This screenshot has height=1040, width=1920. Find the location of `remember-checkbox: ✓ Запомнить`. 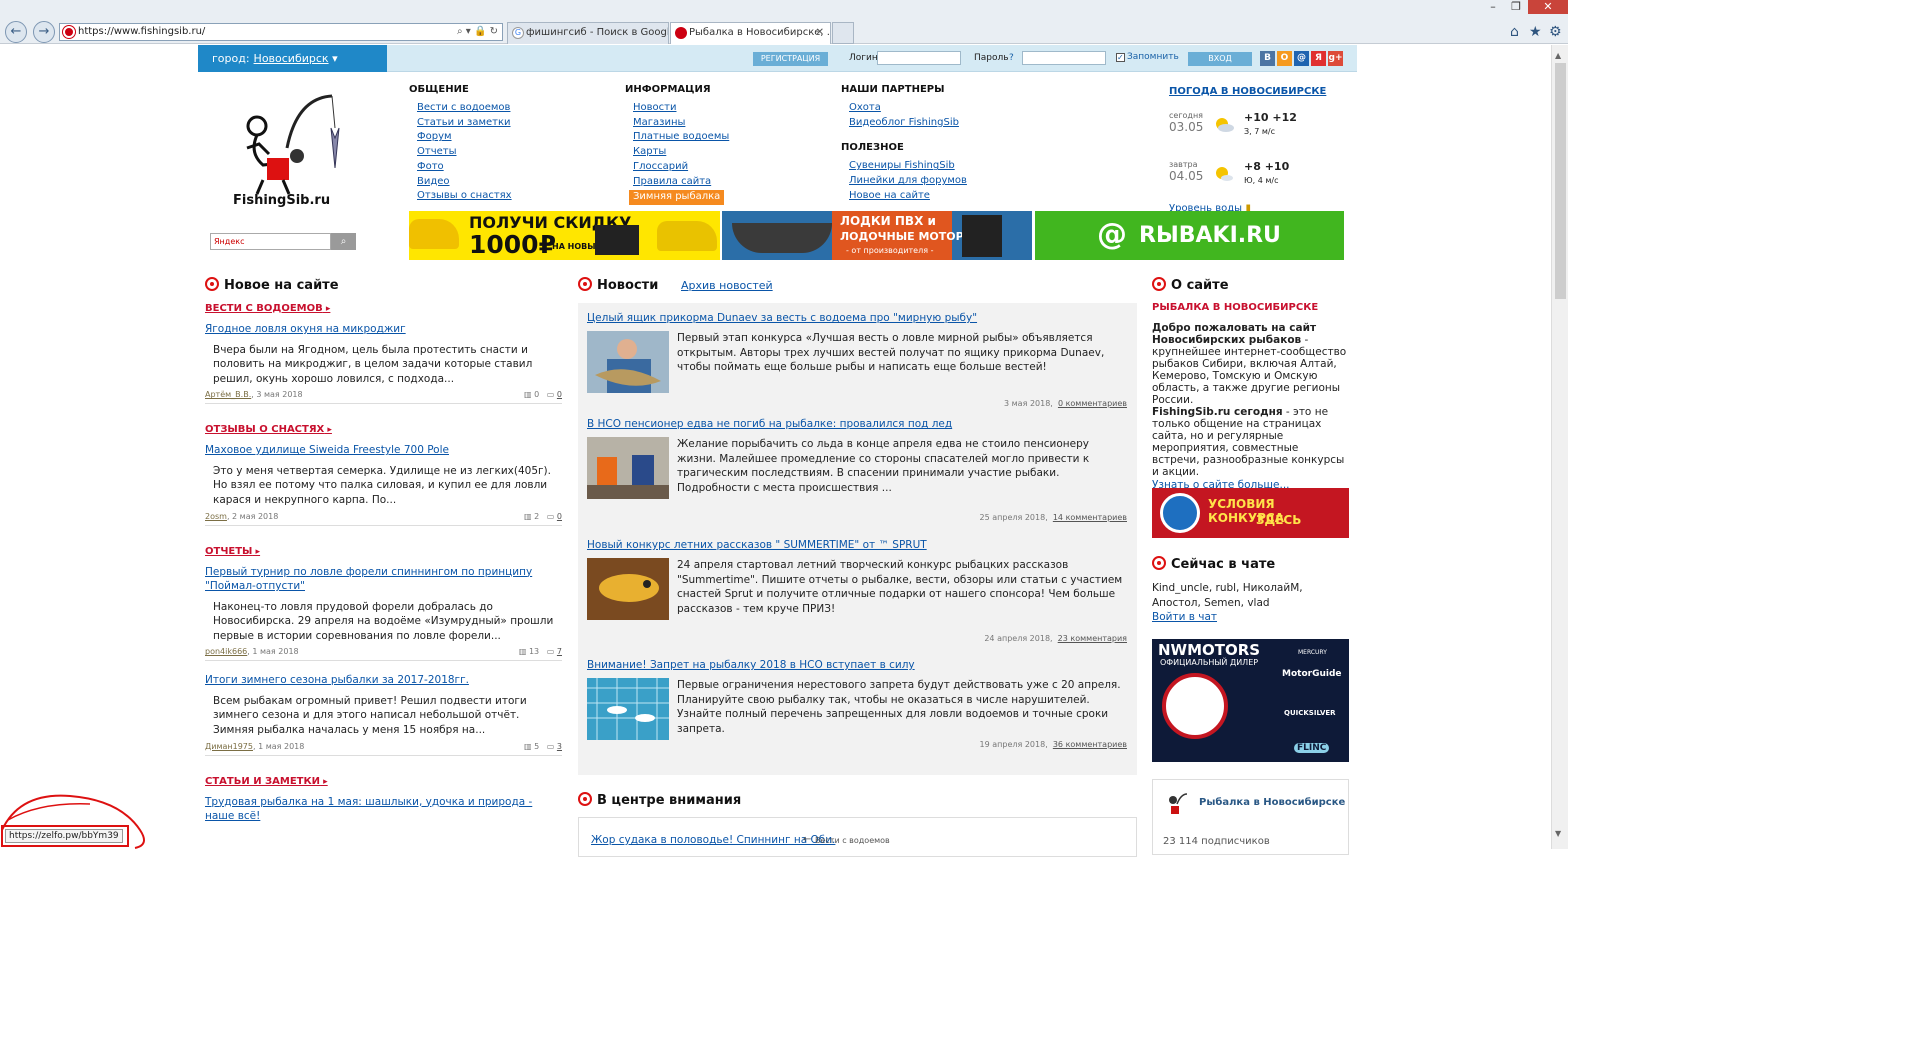

remember-checkbox: ✓ Запомнить is located at coordinates (1147, 57).